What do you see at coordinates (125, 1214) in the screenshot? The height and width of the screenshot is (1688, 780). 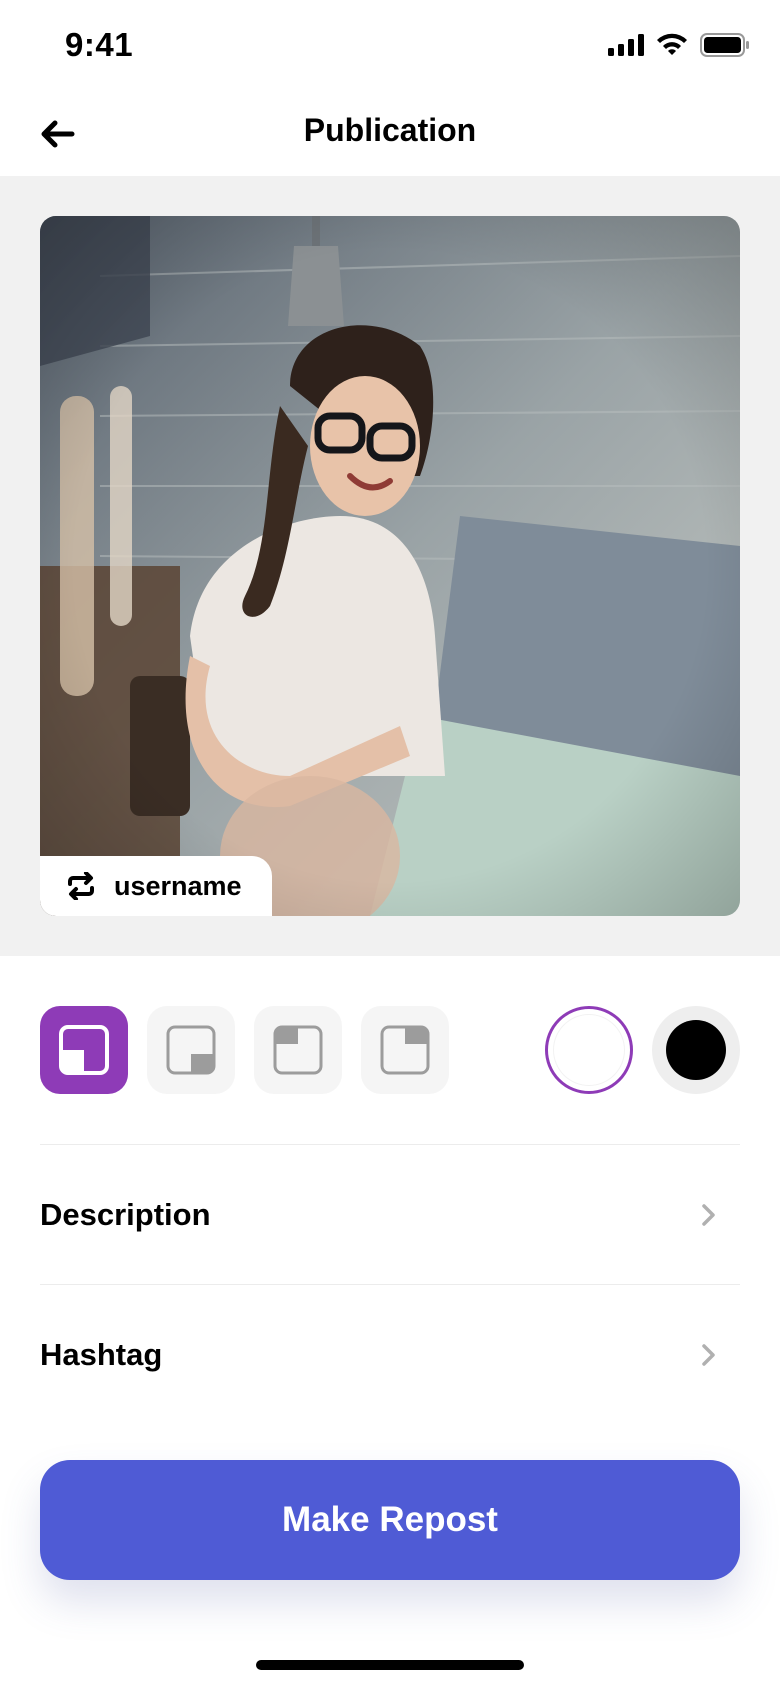 I see `description-label: Description` at bounding box center [125, 1214].